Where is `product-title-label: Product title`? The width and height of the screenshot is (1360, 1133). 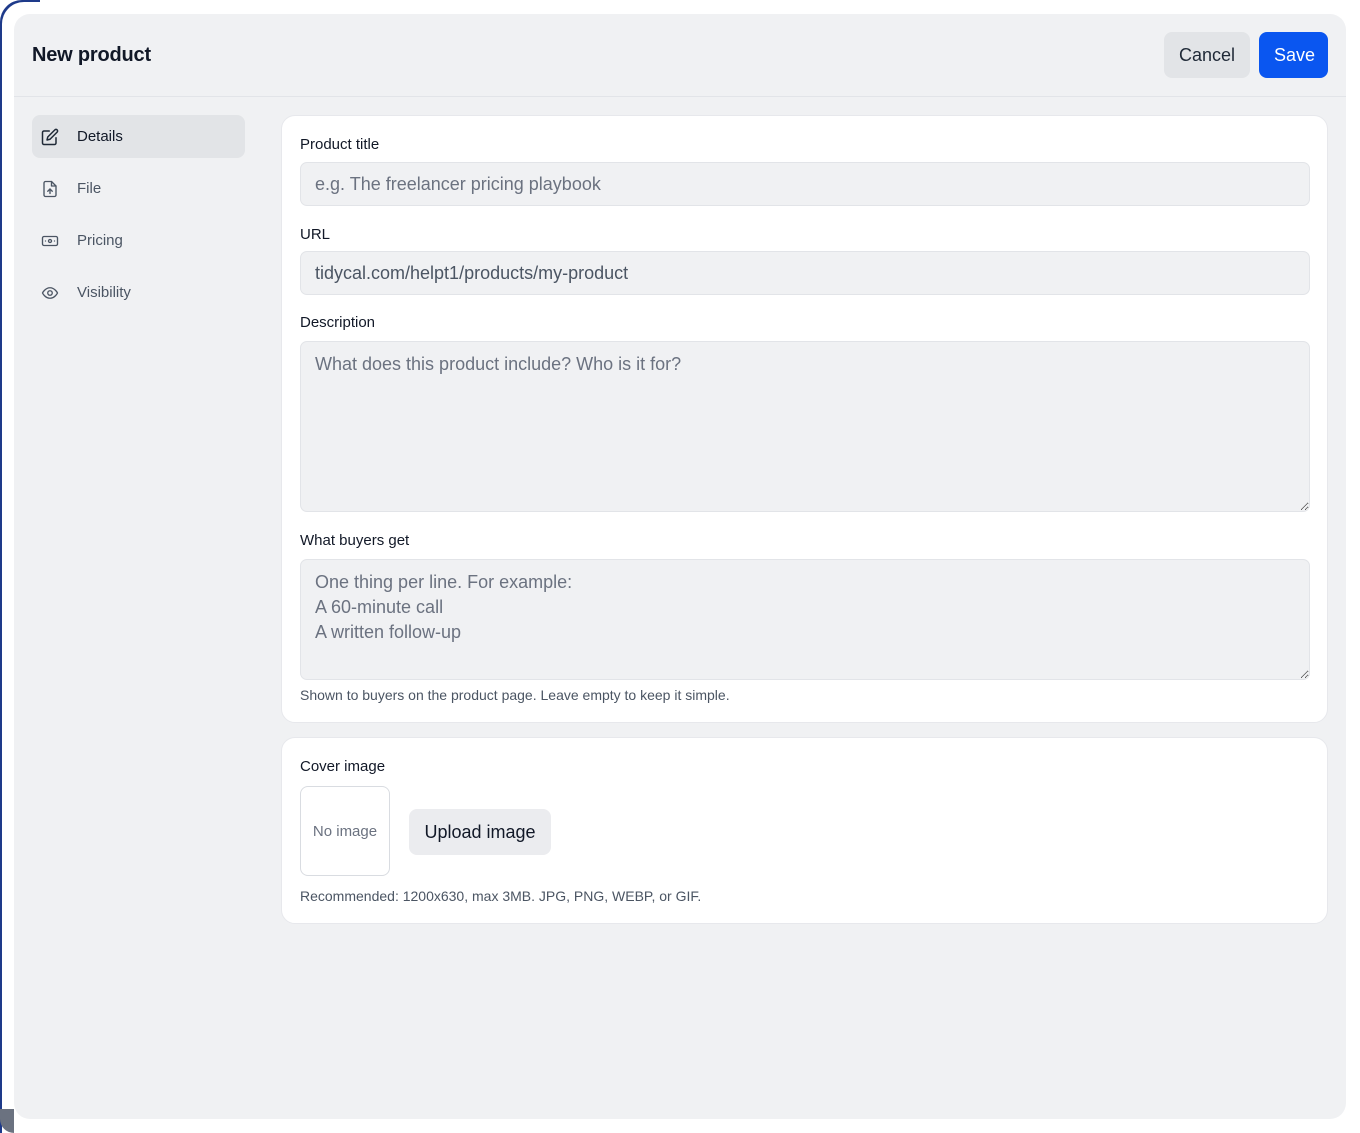
product-title-label: Product title is located at coordinates (340, 144).